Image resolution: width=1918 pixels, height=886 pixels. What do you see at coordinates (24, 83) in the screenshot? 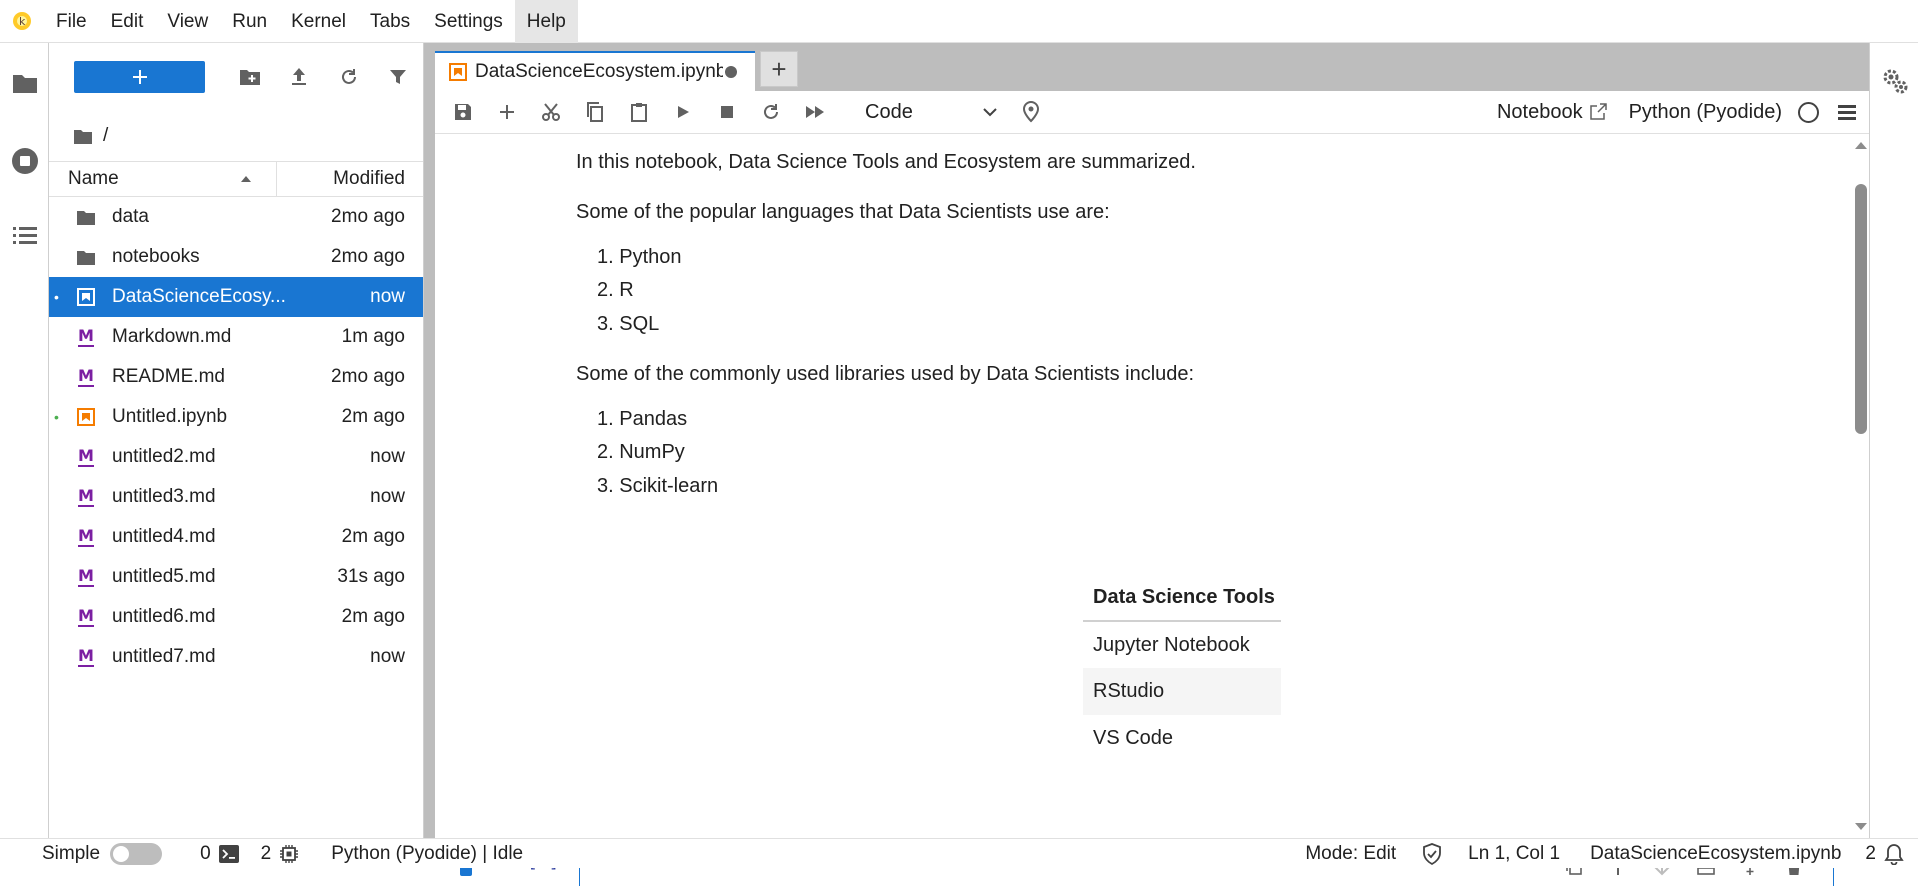
I see `file-browser-tab` at bounding box center [24, 83].